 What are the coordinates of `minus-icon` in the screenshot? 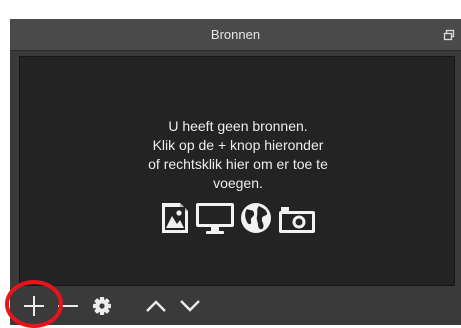 It's located at (68, 306).